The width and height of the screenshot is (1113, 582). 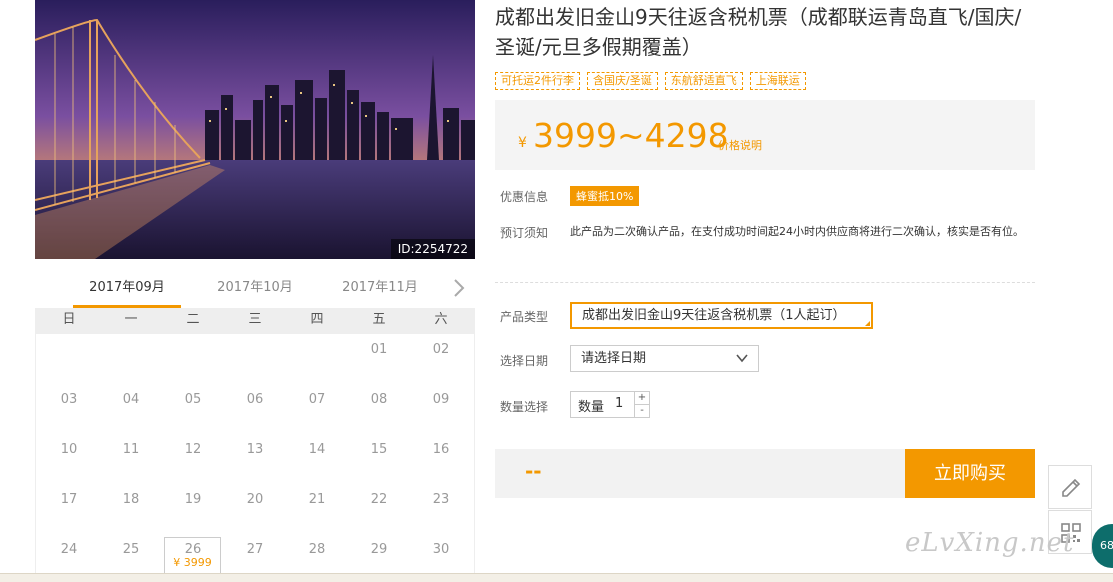 What do you see at coordinates (1102, 546) in the screenshot?
I see `float-badge: 68` at bounding box center [1102, 546].